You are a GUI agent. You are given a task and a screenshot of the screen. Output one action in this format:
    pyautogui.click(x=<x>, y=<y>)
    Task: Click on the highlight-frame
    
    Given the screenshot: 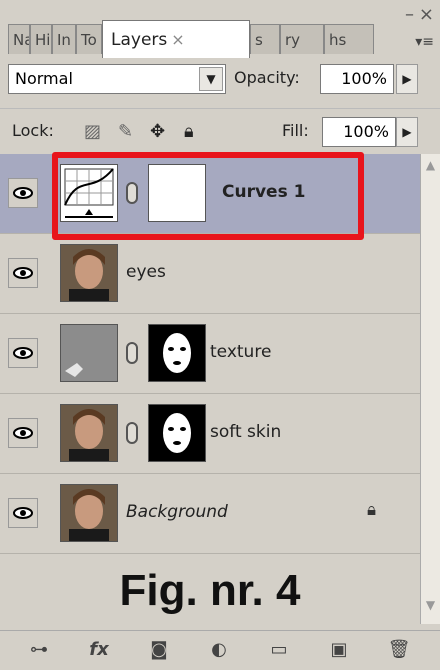 What is the action you would take?
    pyautogui.click(x=208, y=196)
    